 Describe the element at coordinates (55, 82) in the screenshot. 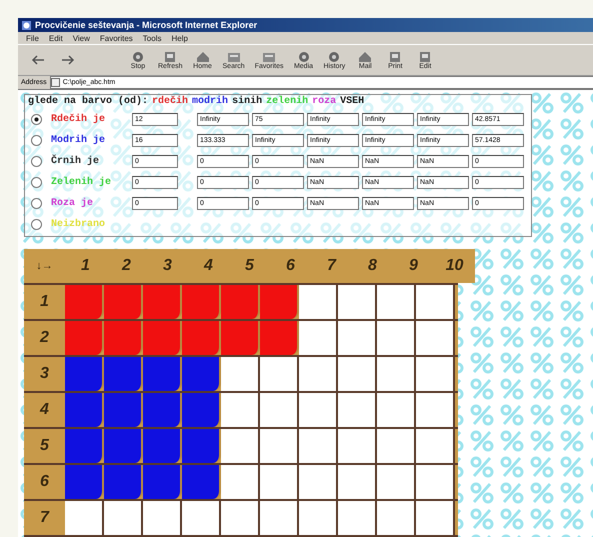

I see `page-icon` at that location.